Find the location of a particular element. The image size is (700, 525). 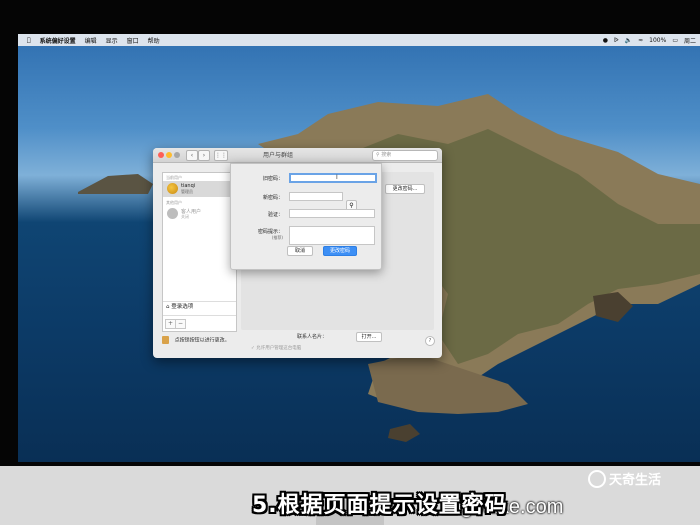

hint-sublabel: (推荐) is located at coordinates (277, 237).